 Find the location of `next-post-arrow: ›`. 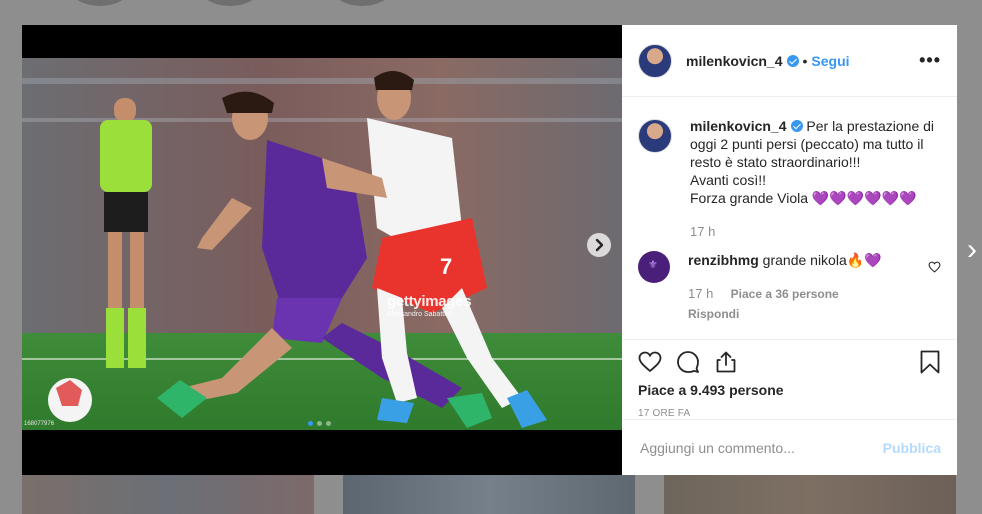

next-post-arrow: › is located at coordinates (972, 250).